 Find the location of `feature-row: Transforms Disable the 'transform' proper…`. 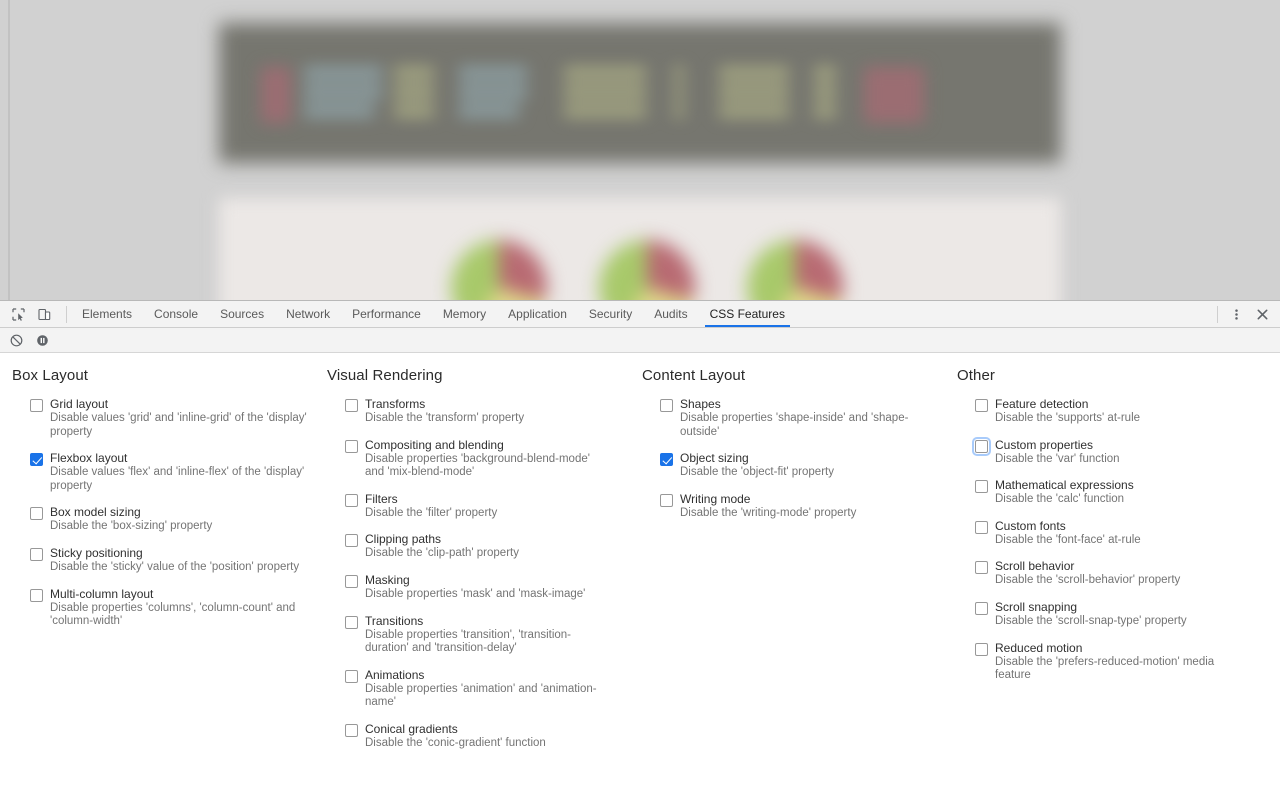

feature-row: Transforms Disable the 'transform' proper… is located at coordinates (484, 411).